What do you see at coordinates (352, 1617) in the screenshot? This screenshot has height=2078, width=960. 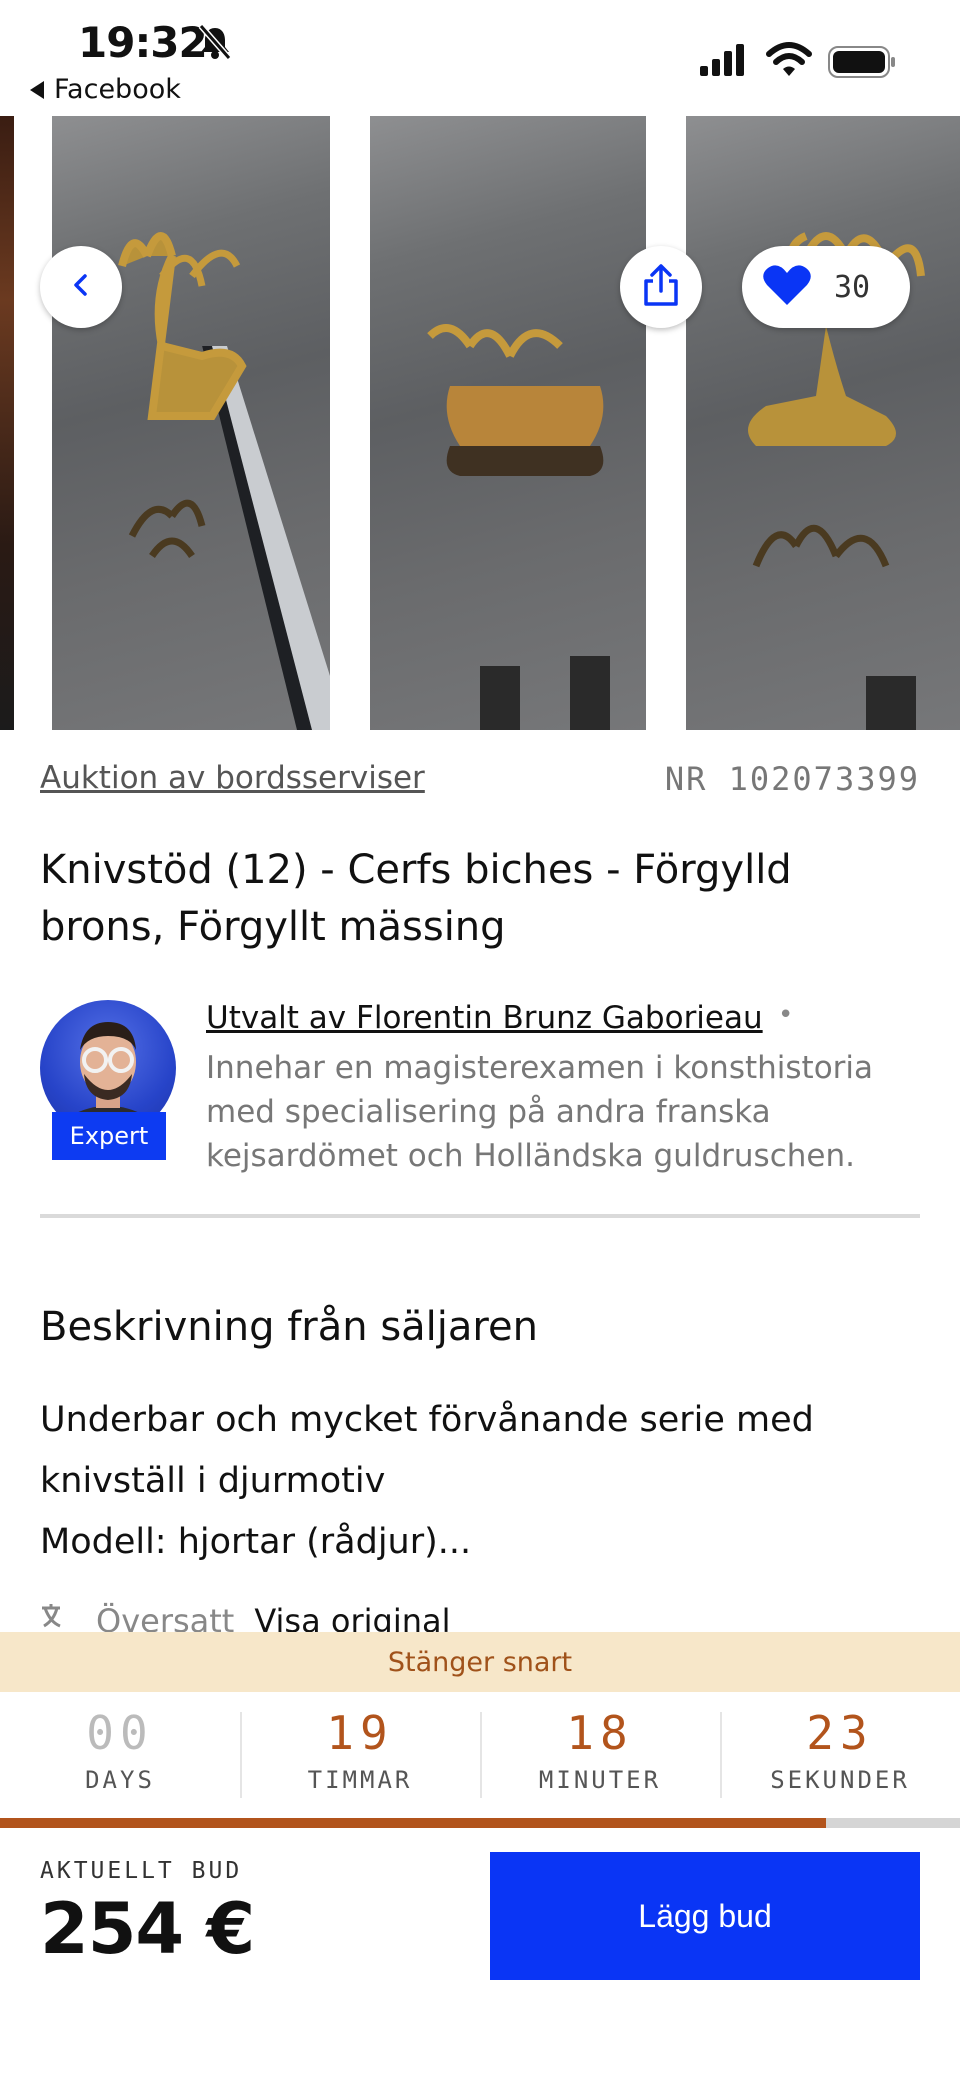 I see `show-original-link: Visa original` at bounding box center [352, 1617].